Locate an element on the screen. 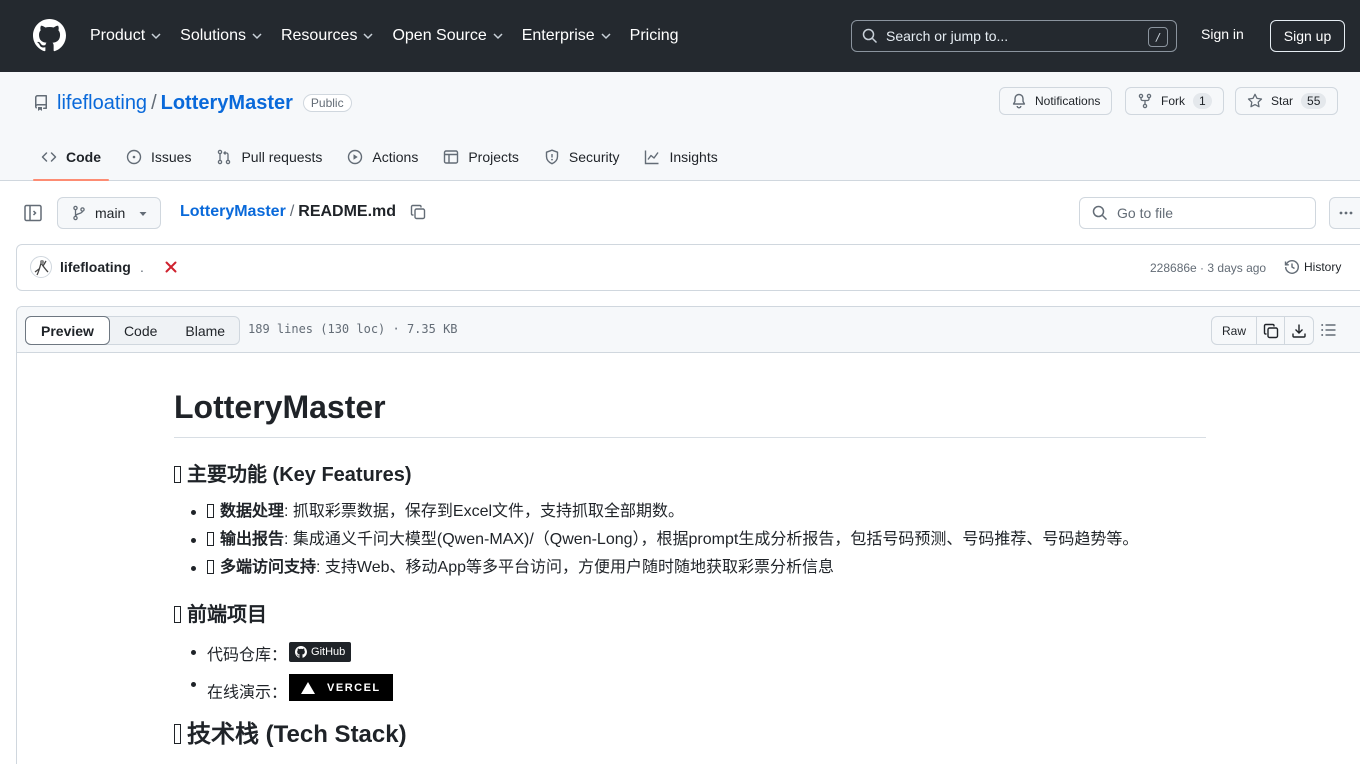  demo-label: 在线演示： is located at coordinates (247, 693).